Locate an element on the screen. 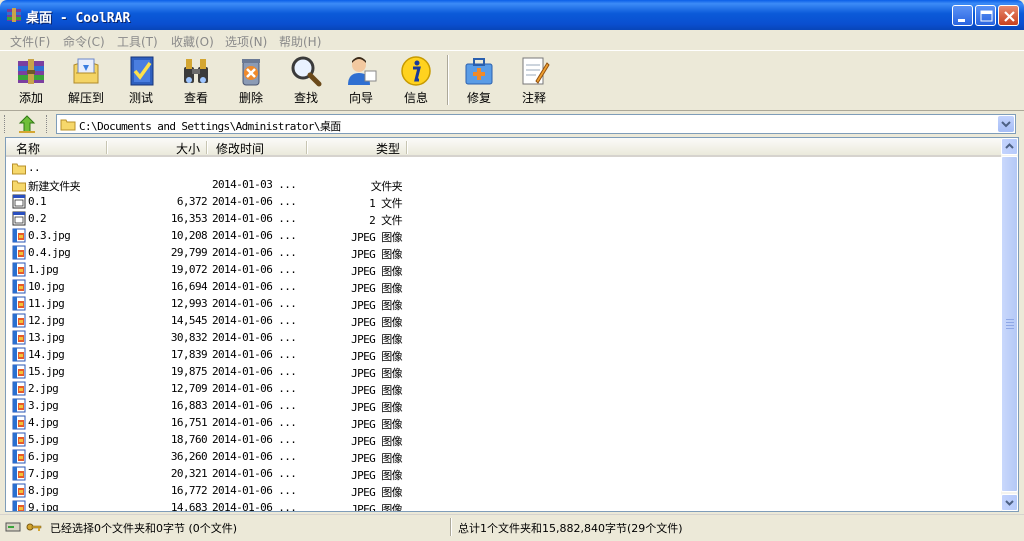 The image size is (1024, 541). extract-button: 解压到 is located at coordinates (86, 80).